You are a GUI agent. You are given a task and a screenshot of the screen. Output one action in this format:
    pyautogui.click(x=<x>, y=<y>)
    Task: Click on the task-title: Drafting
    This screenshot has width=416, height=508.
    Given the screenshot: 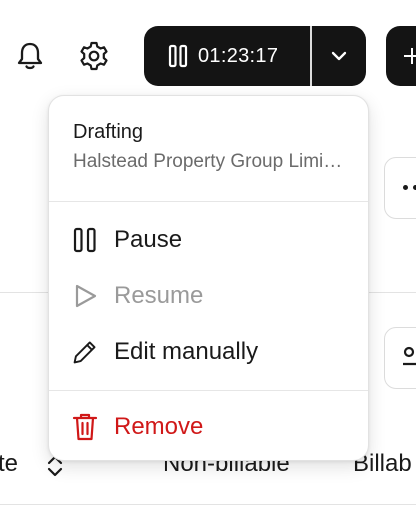 What is the action you would take?
    pyautogui.click(x=108, y=132)
    